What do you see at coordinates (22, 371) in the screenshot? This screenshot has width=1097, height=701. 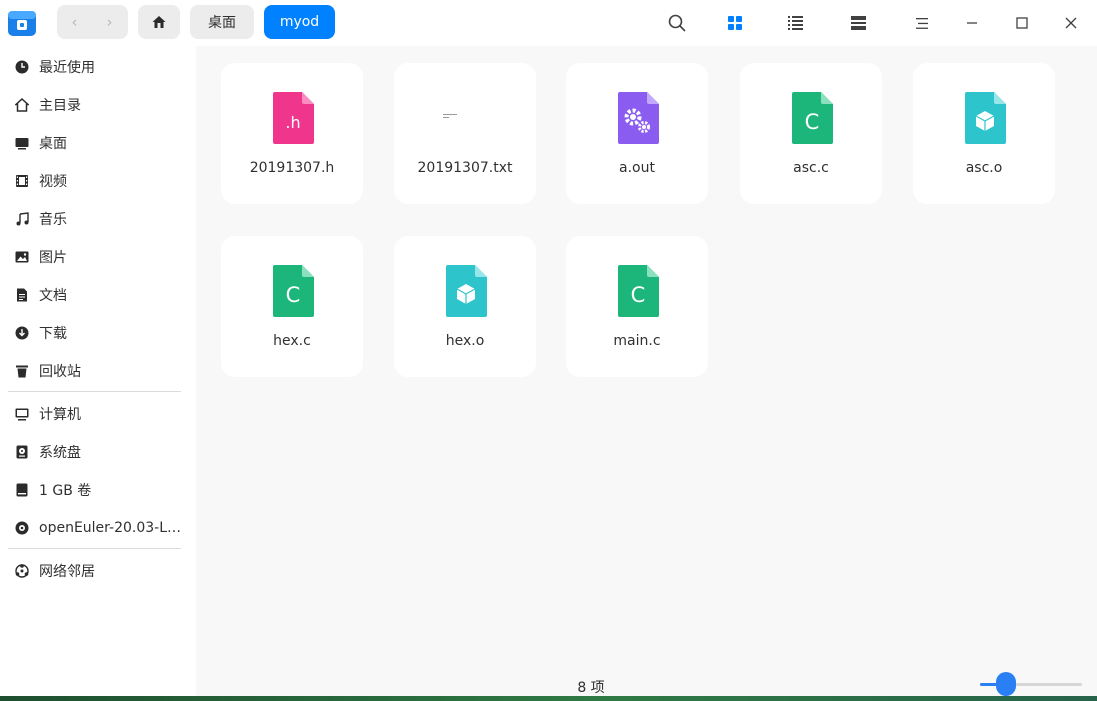 I see `trash-icon` at bounding box center [22, 371].